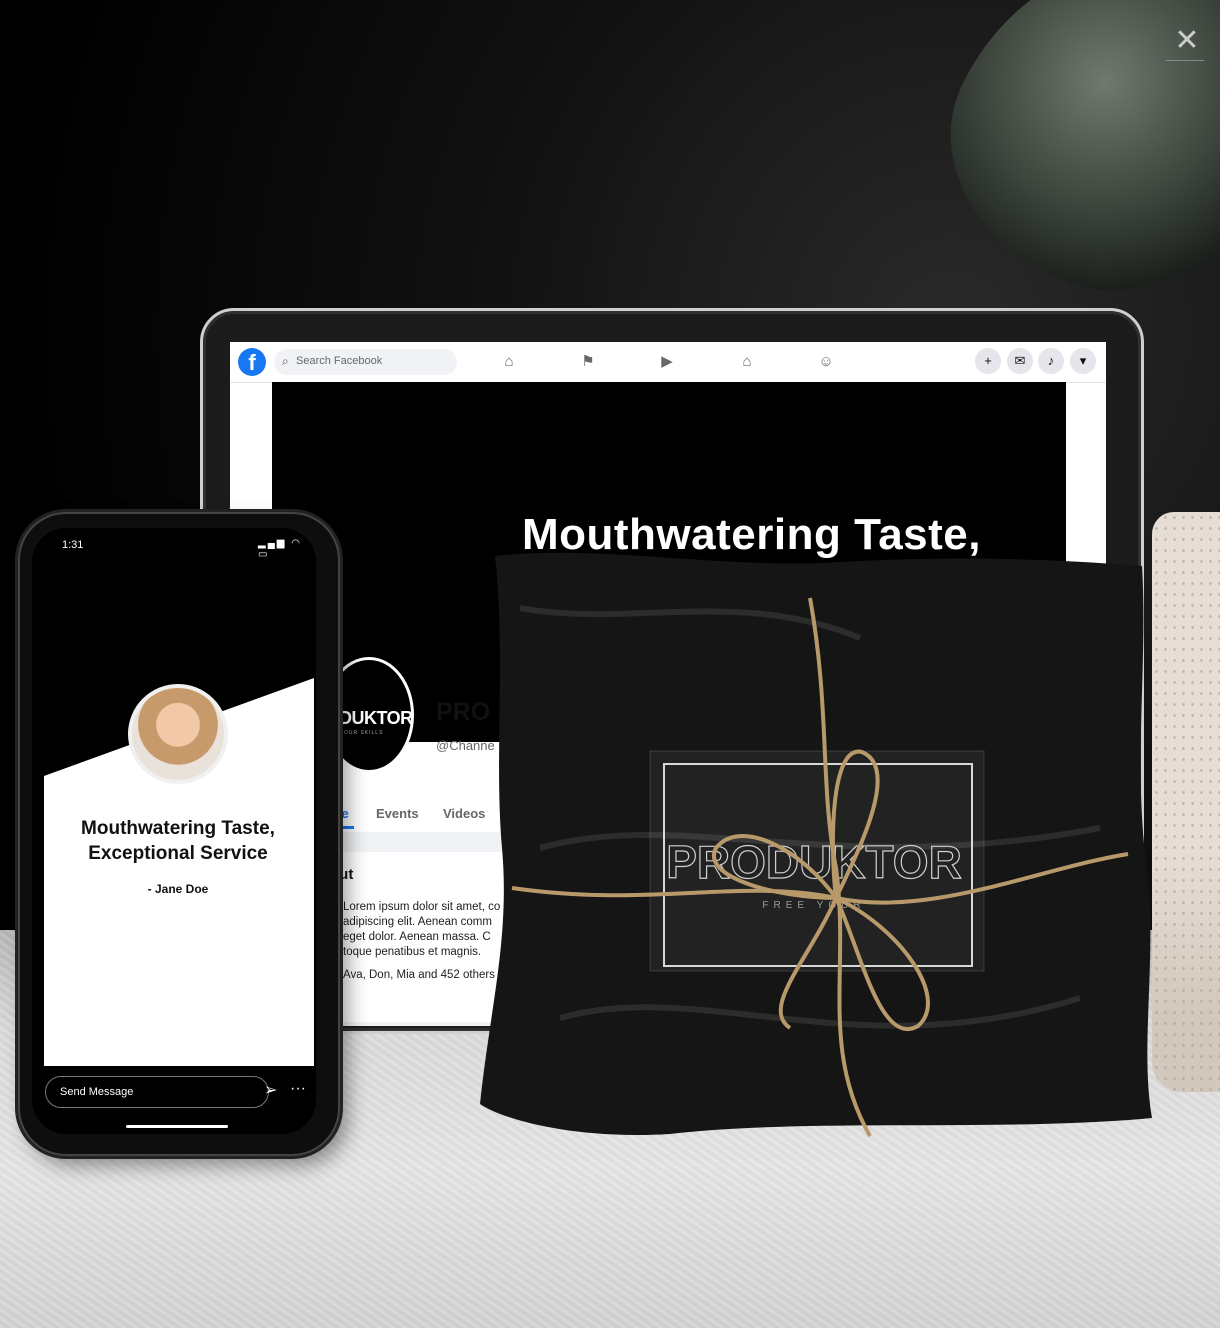 Image resolution: width=1220 pixels, height=1328 pixels. I want to click on flag-icon: ⚑, so click(588, 362).